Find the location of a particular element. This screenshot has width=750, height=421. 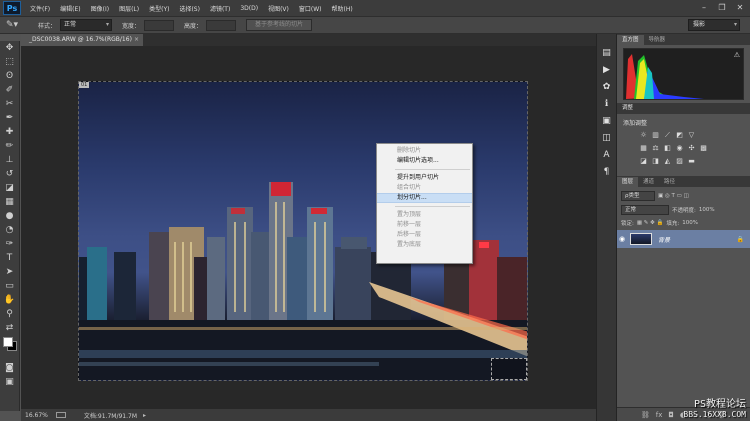

gradient-map-icon: ▬ is located at coordinates (691, 161).